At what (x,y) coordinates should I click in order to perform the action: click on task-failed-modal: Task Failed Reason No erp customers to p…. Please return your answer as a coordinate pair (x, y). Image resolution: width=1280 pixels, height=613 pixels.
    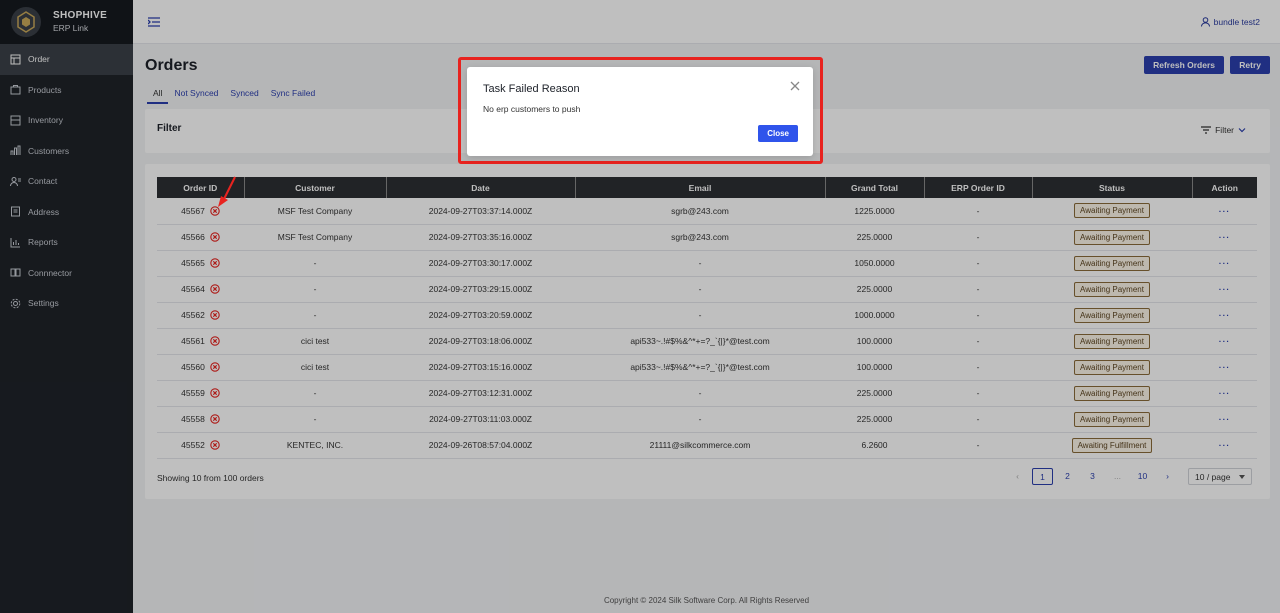
    Looking at the image, I should click on (640, 111).